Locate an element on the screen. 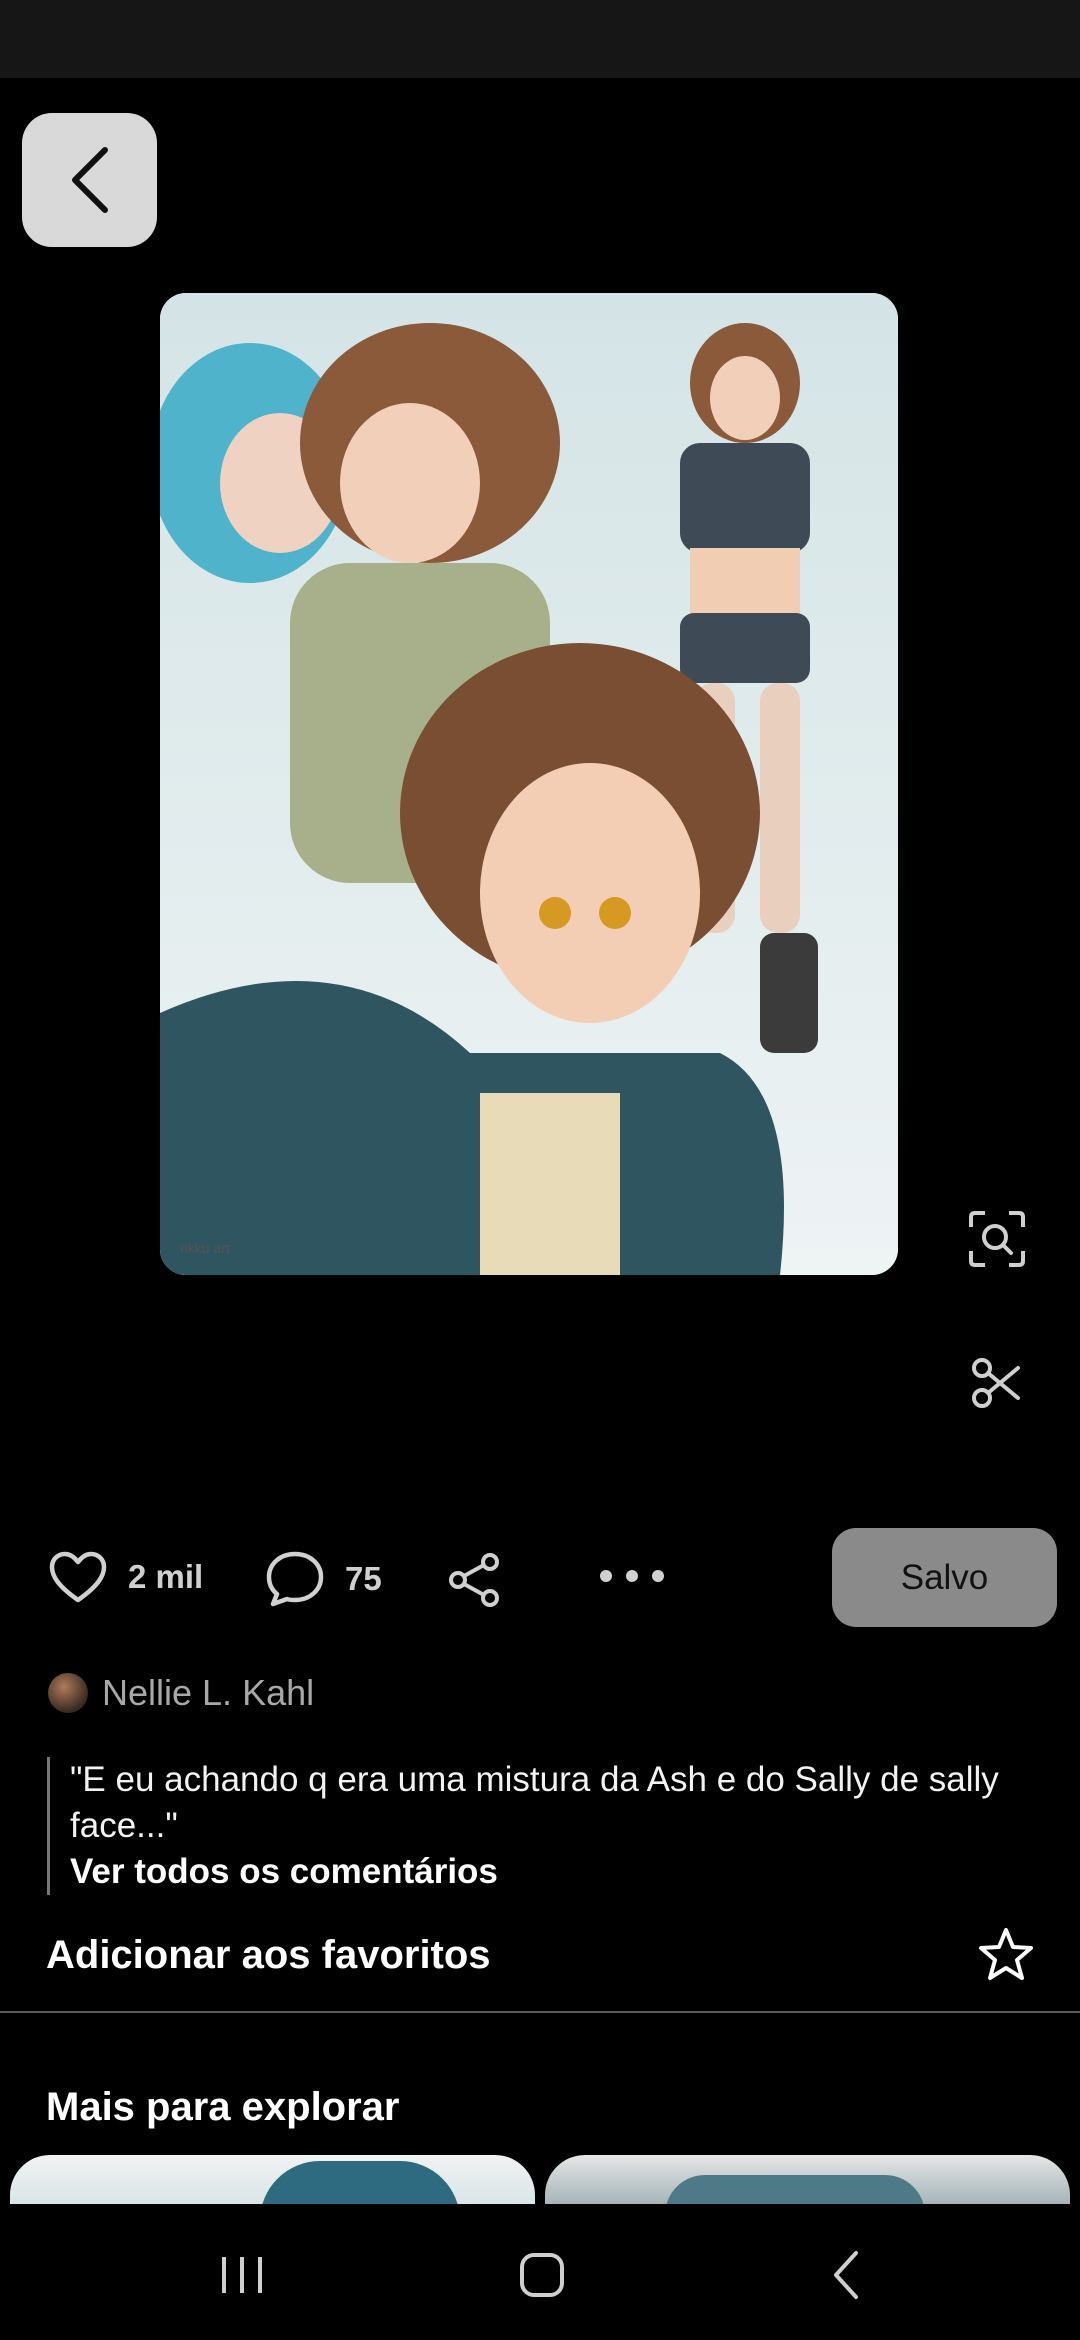  see-all-comments-link: Ver todos os comentários is located at coordinates (562, 1872).